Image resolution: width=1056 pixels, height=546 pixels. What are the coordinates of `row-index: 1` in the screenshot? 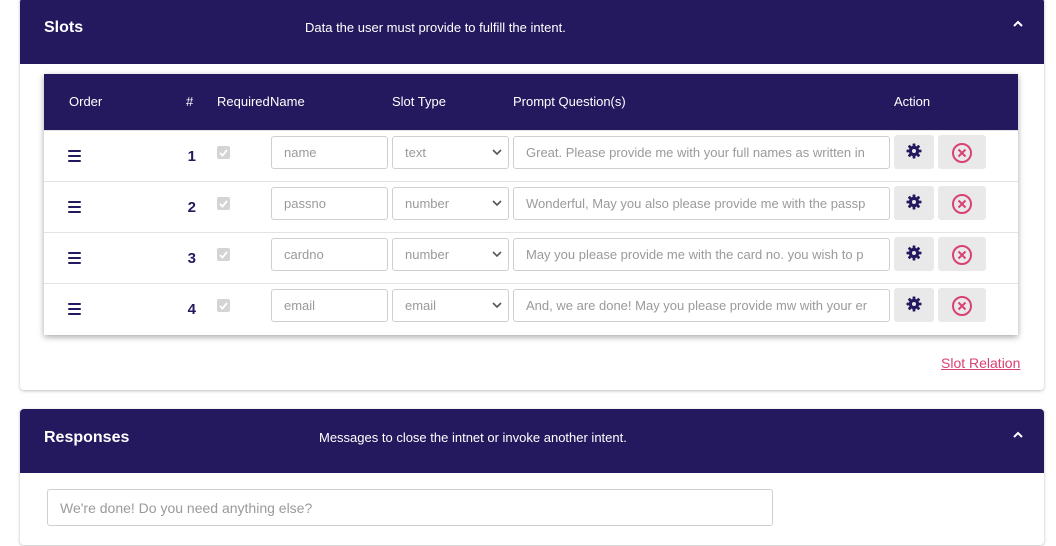 It's located at (191, 156).